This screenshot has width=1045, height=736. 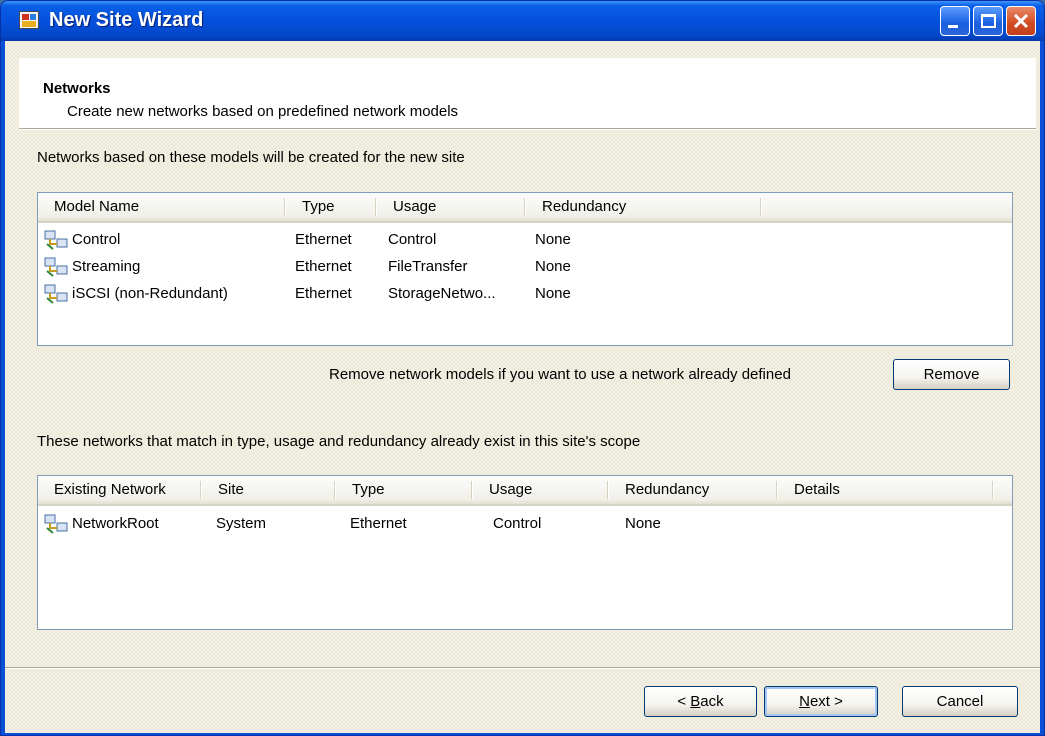 What do you see at coordinates (96, 239) in the screenshot?
I see `model-name-cell: Control` at bounding box center [96, 239].